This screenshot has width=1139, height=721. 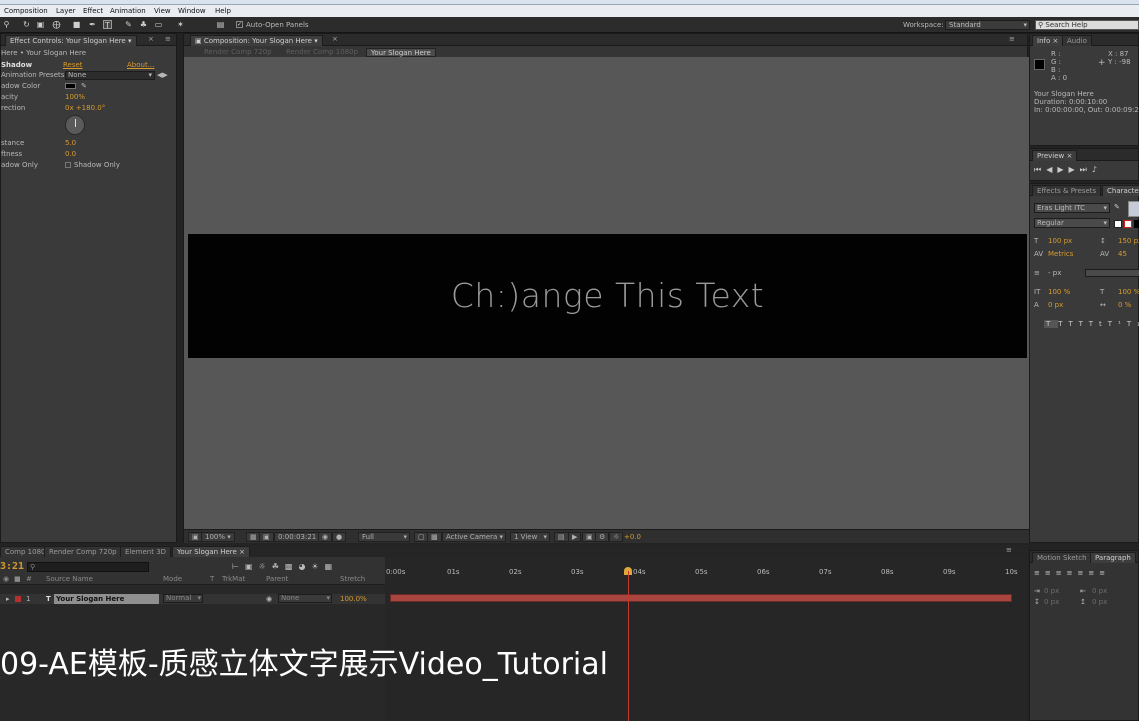 What do you see at coordinates (1062, 169) in the screenshot?
I see `play-icon: ▶` at bounding box center [1062, 169].